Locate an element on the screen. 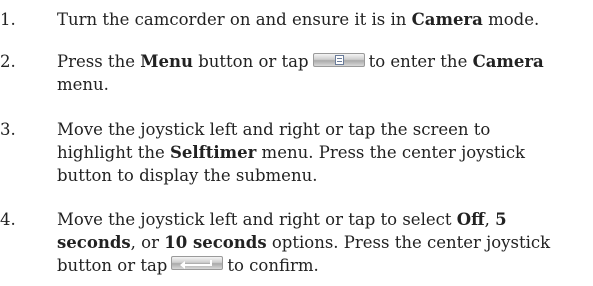  bold-term: 5 is located at coordinates (501, 219).